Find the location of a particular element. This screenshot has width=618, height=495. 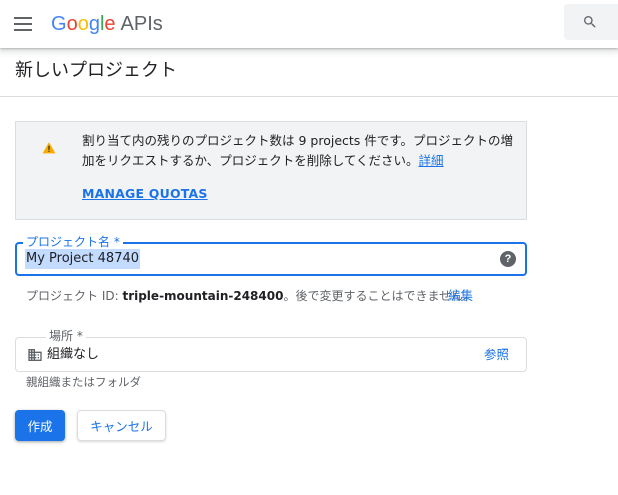

search-icon is located at coordinates (590, 22).